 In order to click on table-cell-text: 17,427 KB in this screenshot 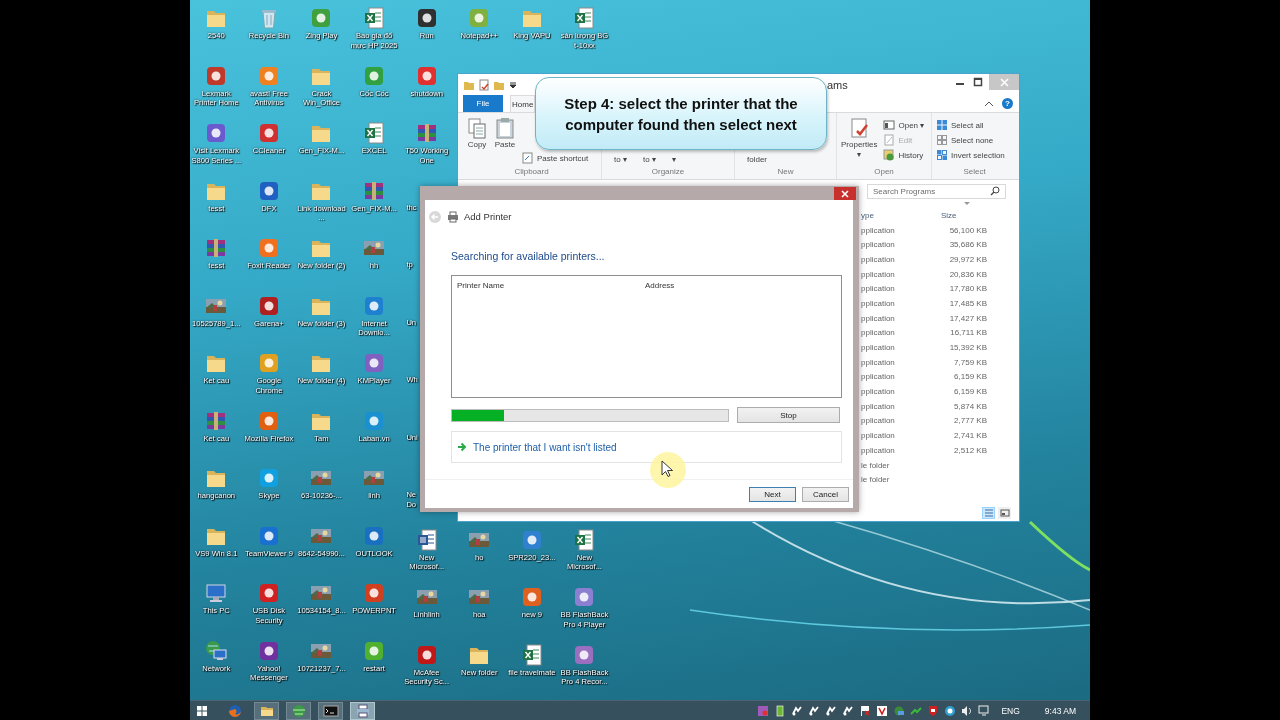, I will do `click(967, 318)`.